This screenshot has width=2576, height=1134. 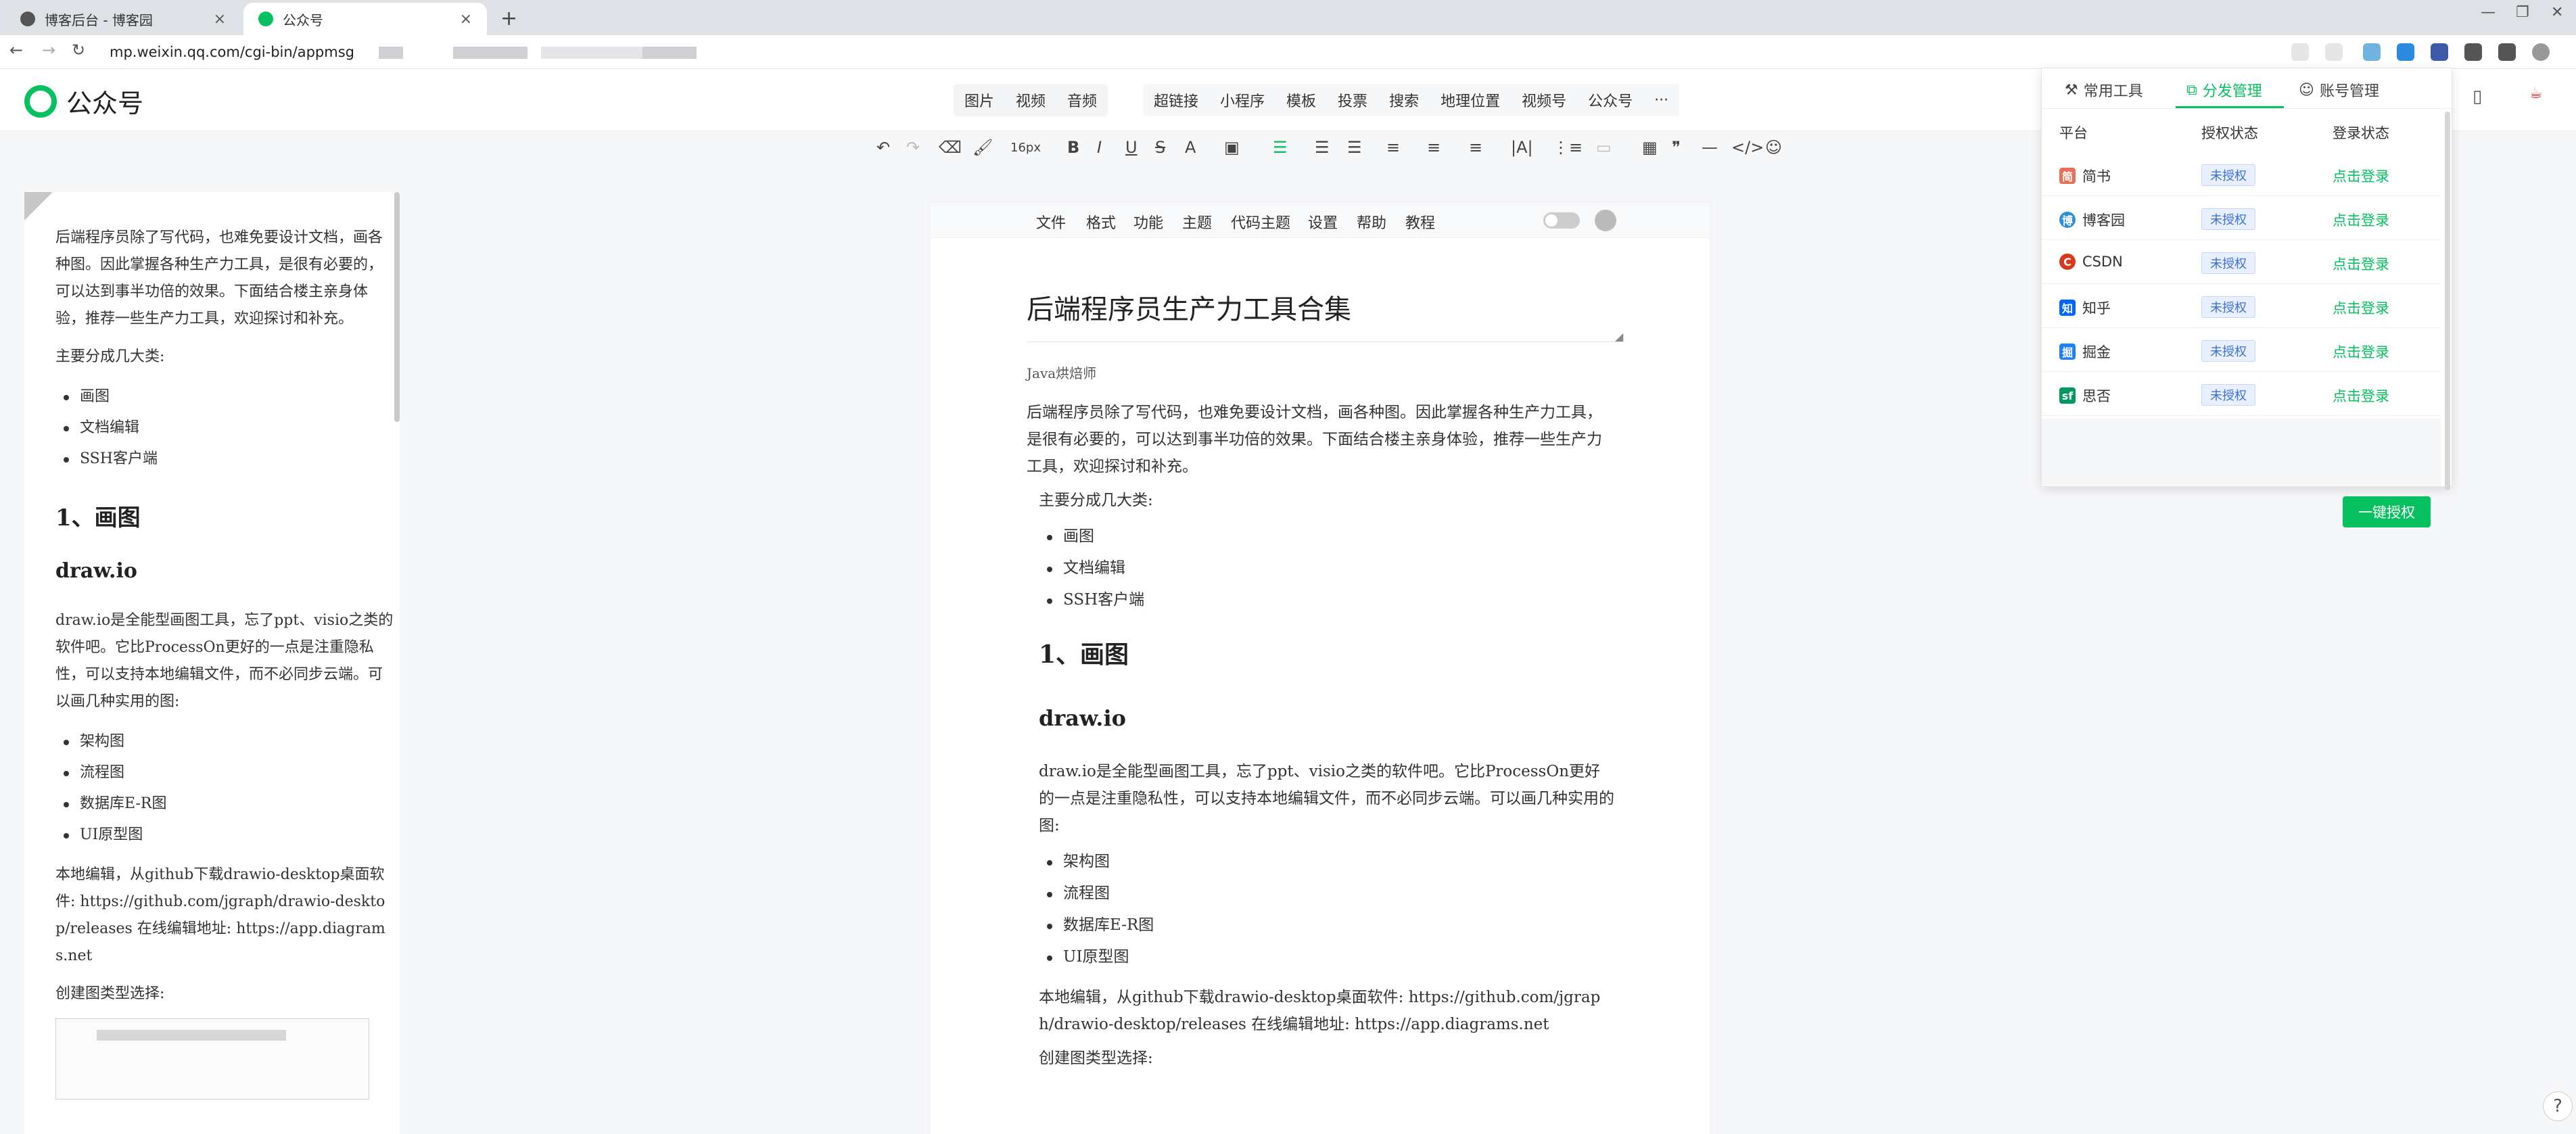 I want to click on preview-scrollbar, so click(x=397, y=307).